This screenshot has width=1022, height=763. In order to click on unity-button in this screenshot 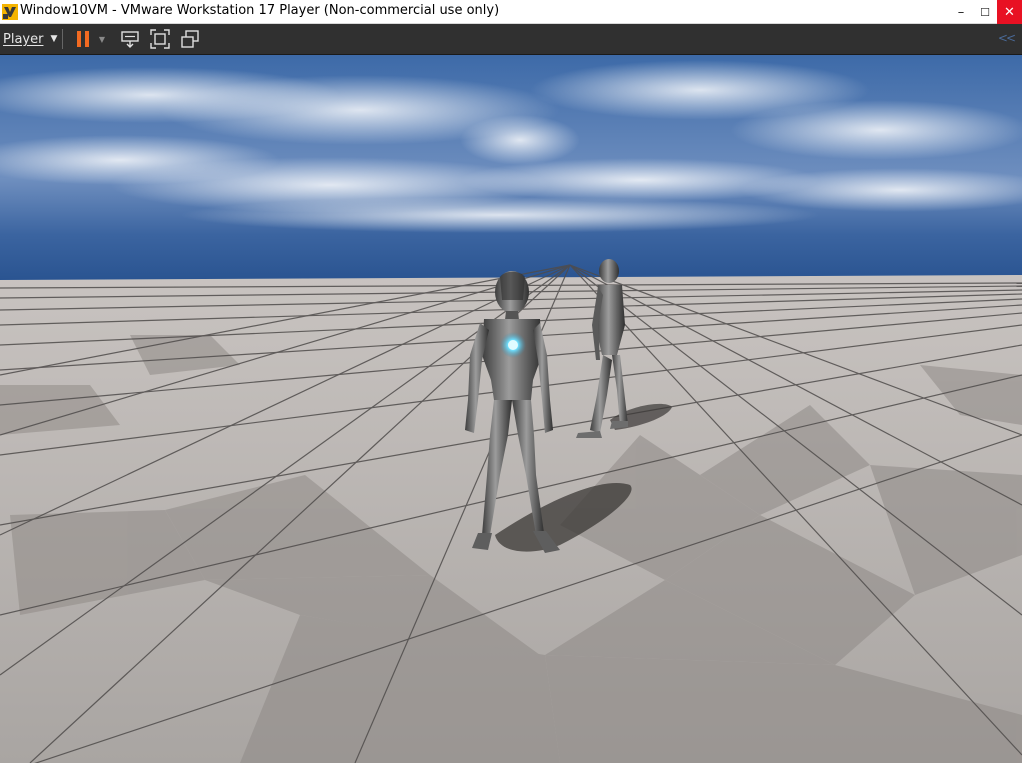, I will do `click(190, 39)`.